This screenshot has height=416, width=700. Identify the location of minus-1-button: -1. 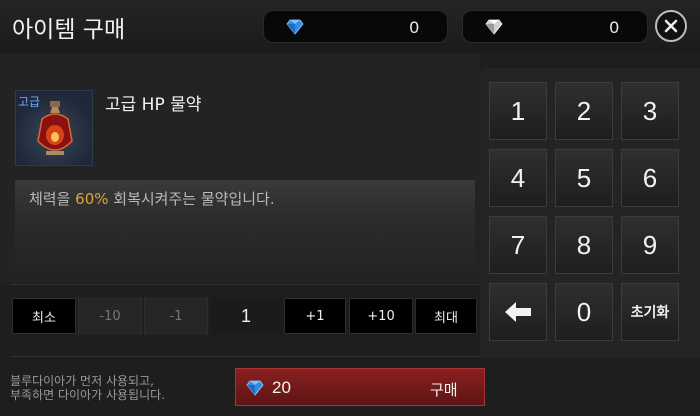
(176, 316).